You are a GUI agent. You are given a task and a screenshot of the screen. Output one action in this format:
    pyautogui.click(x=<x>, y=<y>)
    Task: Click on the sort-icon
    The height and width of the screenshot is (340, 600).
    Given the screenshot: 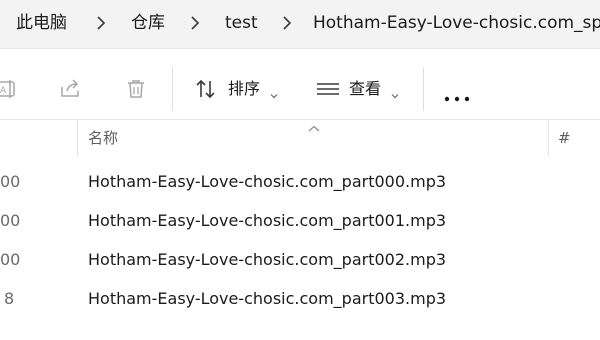 What is the action you would take?
    pyautogui.click(x=206, y=89)
    